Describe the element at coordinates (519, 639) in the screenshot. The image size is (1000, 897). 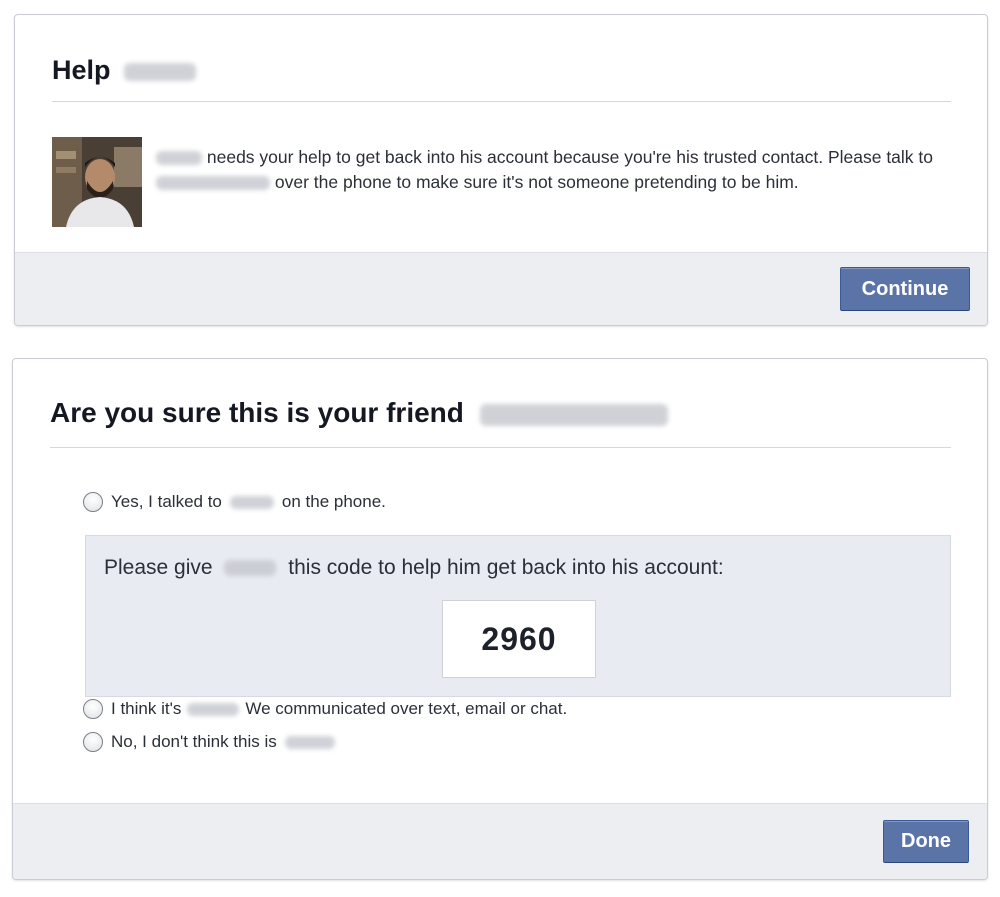
I see `recovery-code: 2960` at that location.